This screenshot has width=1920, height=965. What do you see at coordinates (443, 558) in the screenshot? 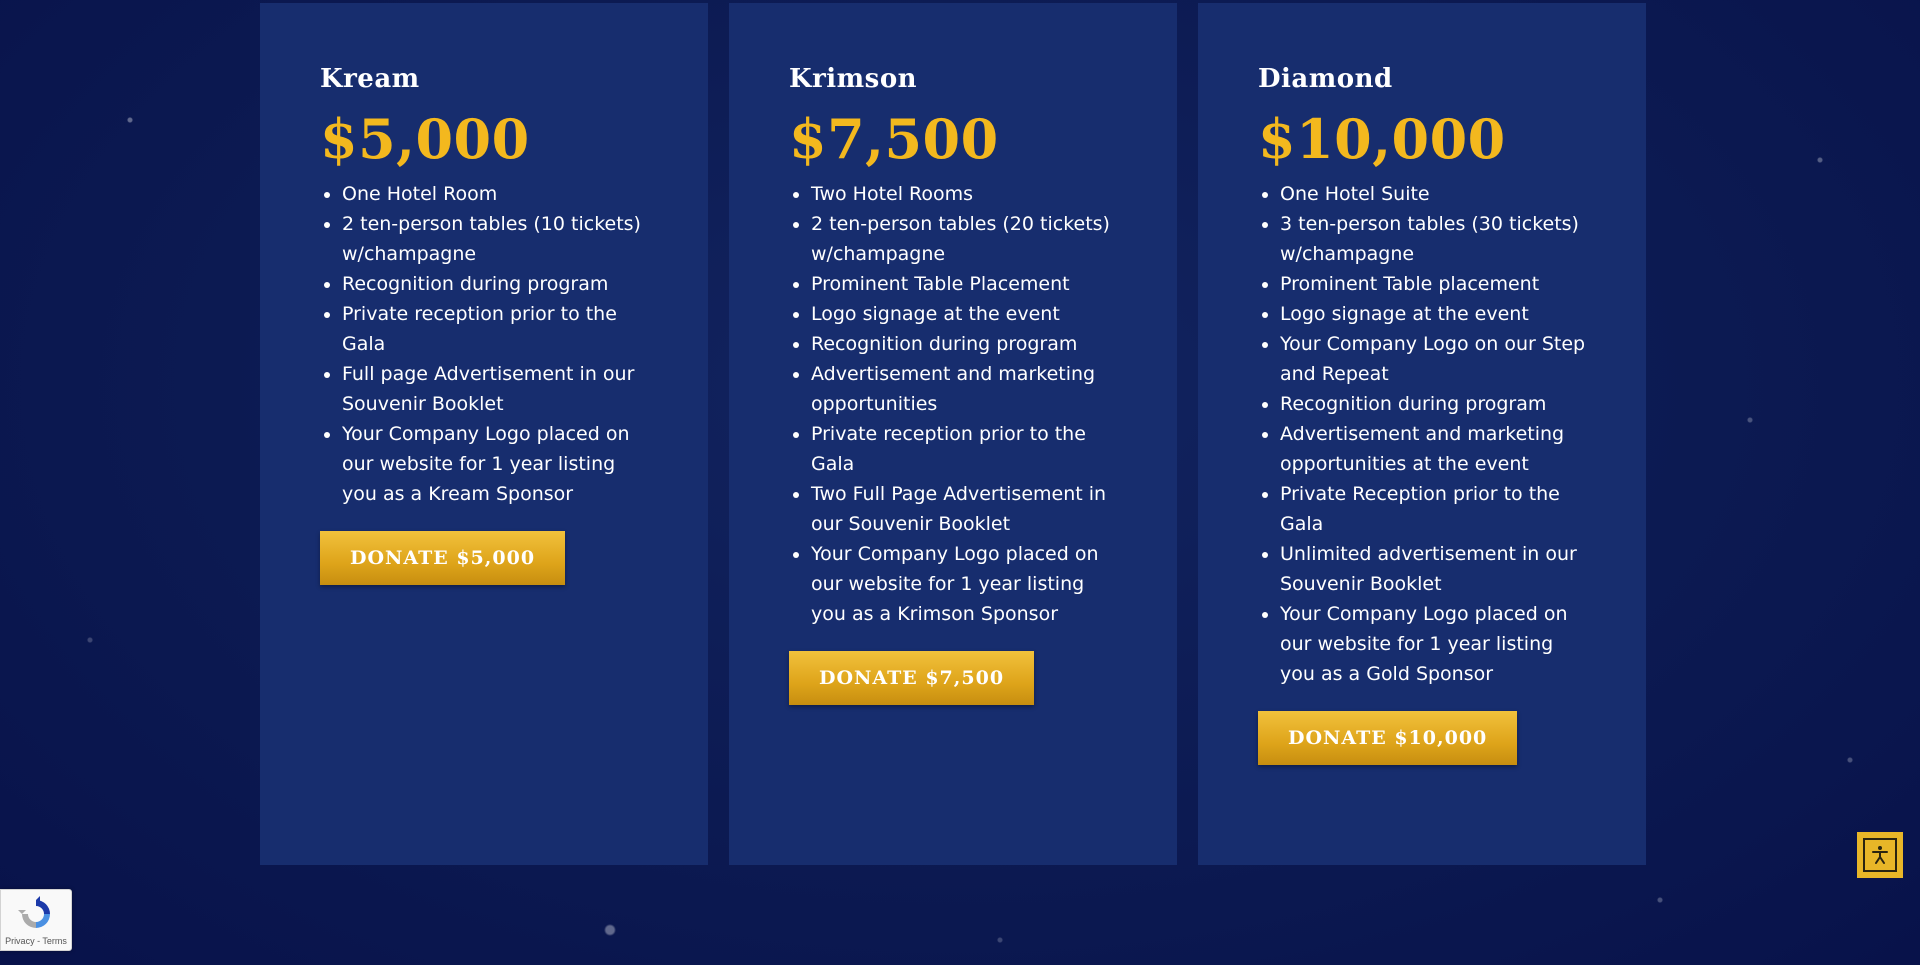
I see `donate-5000-button: DONATE $5,000` at bounding box center [443, 558].